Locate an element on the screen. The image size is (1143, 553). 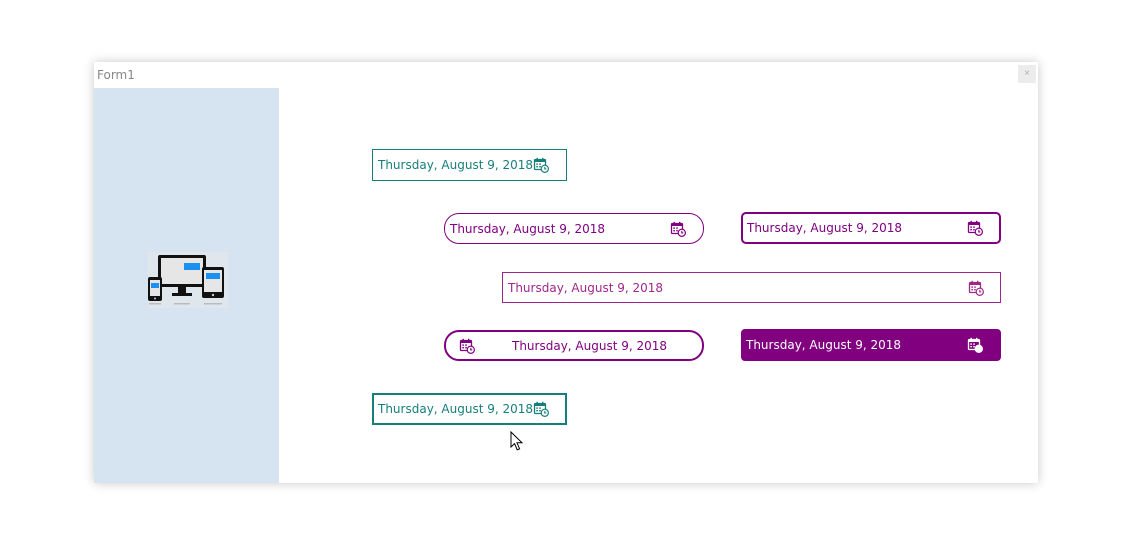
date-picker-purple-icon-left: Thursday, August 9, 2018 is located at coordinates (574, 345).